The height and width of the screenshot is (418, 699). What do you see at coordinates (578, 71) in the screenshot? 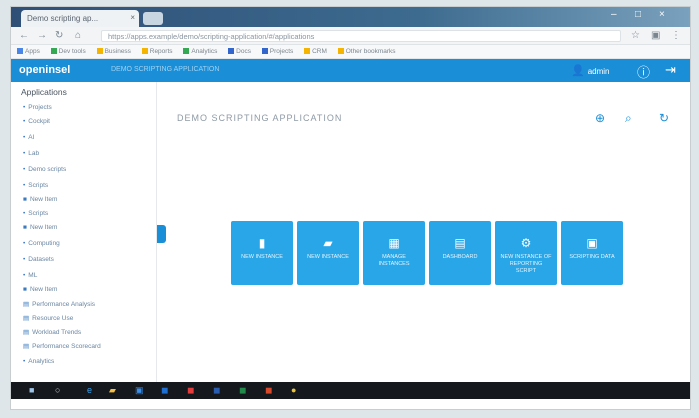
I see `user-icon: 👤` at bounding box center [578, 71].